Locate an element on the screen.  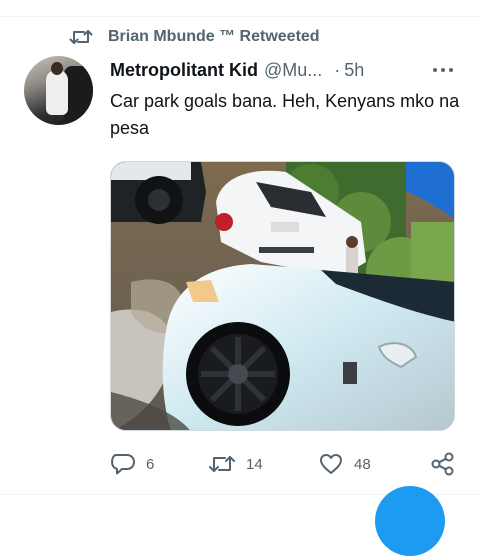
top-divider is located at coordinates (240, 16).